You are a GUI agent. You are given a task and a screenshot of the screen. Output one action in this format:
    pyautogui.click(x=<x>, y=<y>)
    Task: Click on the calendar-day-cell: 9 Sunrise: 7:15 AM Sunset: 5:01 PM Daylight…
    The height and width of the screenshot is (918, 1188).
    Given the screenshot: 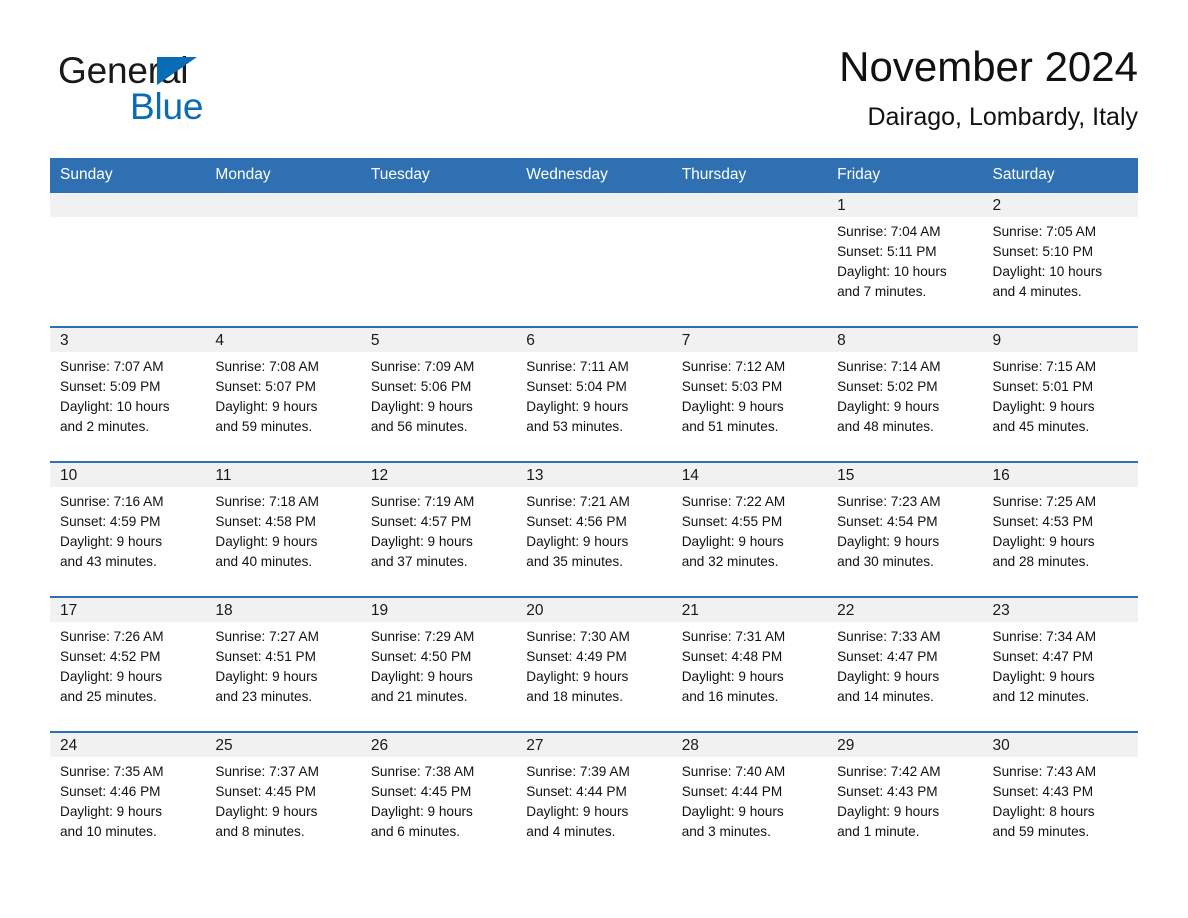 What is the action you would take?
    pyautogui.click(x=1060, y=394)
    